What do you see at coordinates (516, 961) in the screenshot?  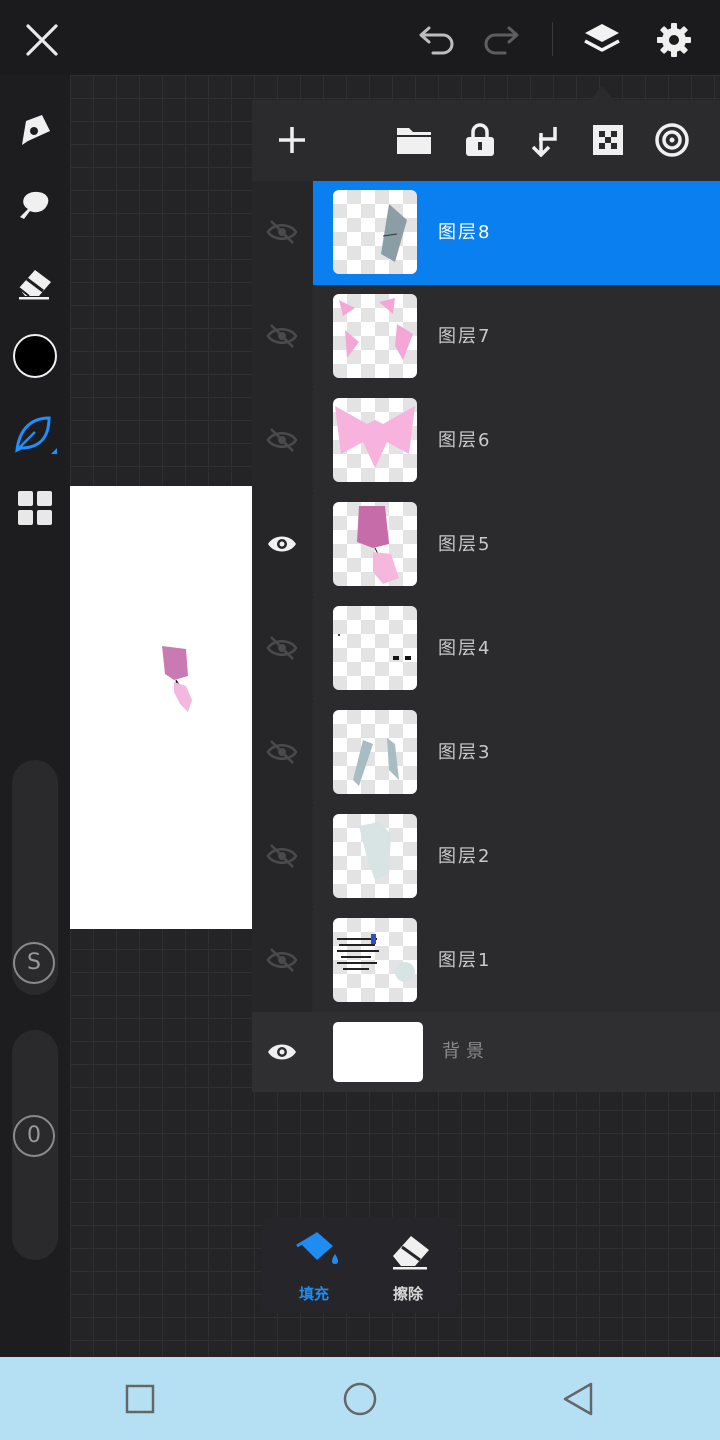 I see `layer-item: 图层1` at bounding box center [516, 961].